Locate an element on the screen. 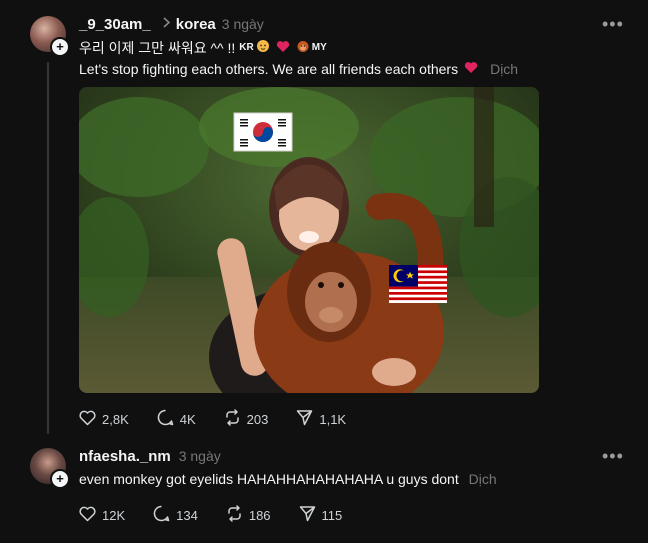  baby-face-icon is located at coordinates (263, 48).